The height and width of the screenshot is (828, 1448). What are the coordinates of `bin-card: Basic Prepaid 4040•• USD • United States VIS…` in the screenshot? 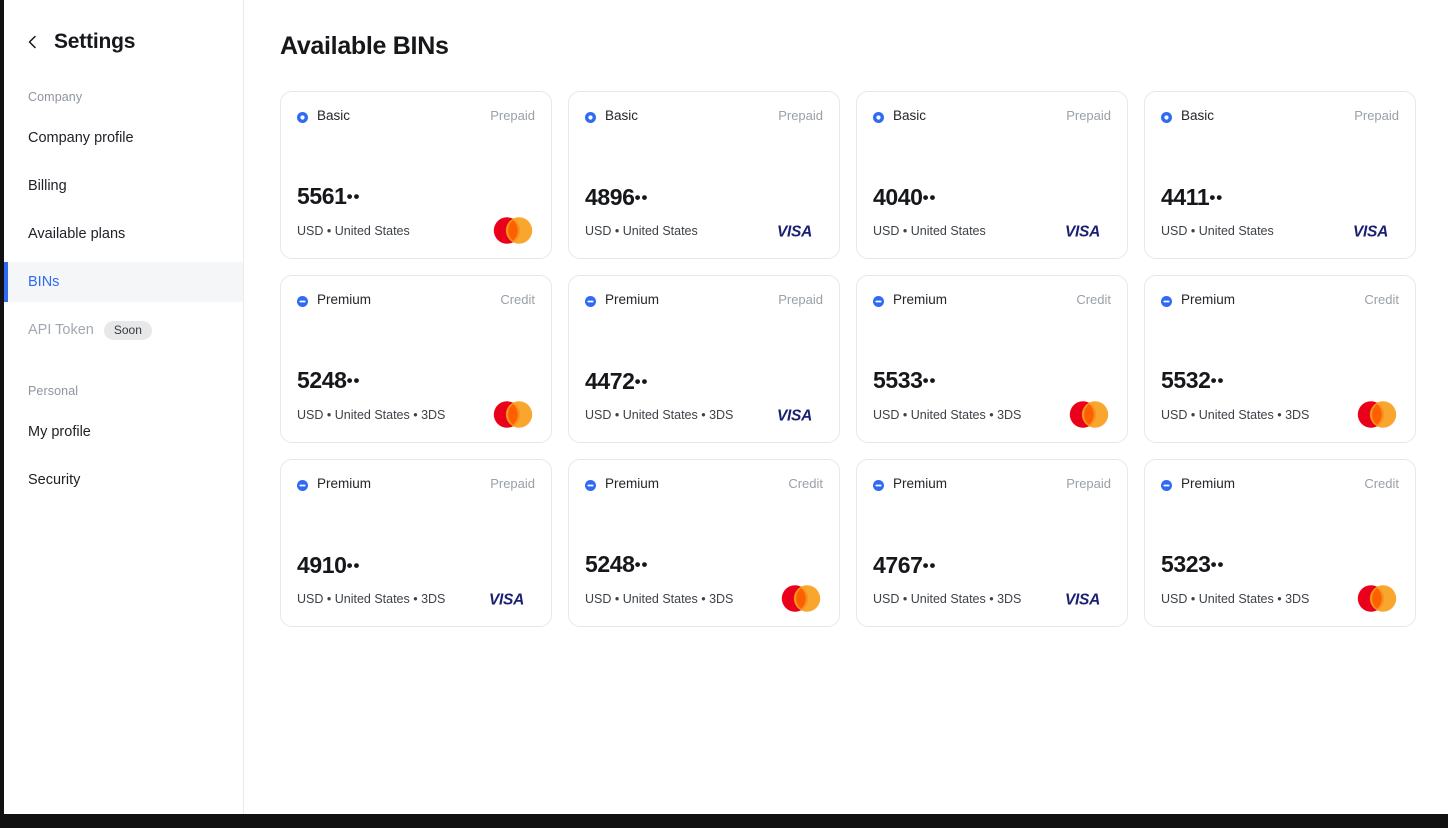 It's located at (992, 175).